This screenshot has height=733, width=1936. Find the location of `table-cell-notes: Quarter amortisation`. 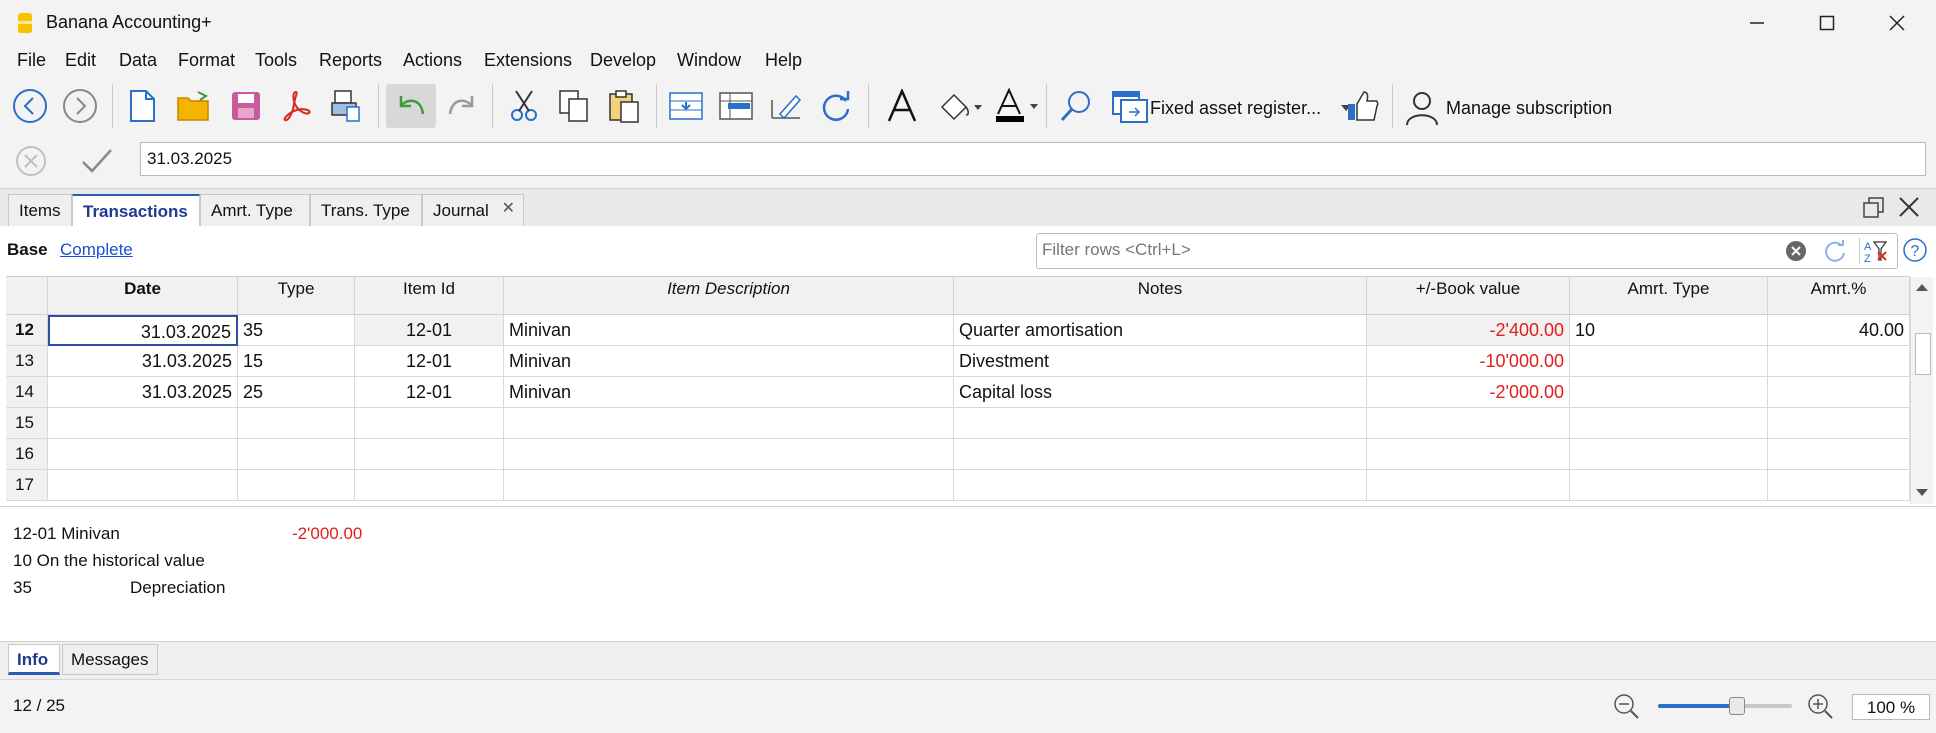

table-cell-notes: Quarter amortisation is located at coordinates (1160, 330).